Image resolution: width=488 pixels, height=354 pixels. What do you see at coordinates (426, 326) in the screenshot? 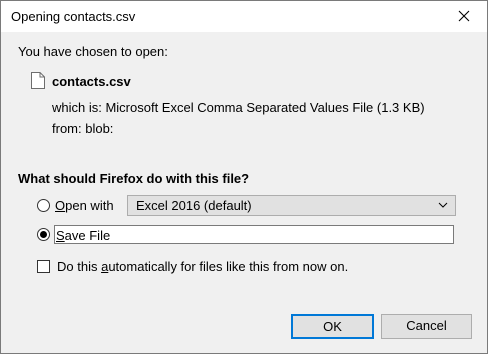
I see `cancel-button: Cancel` at bounding box center [426, 326].